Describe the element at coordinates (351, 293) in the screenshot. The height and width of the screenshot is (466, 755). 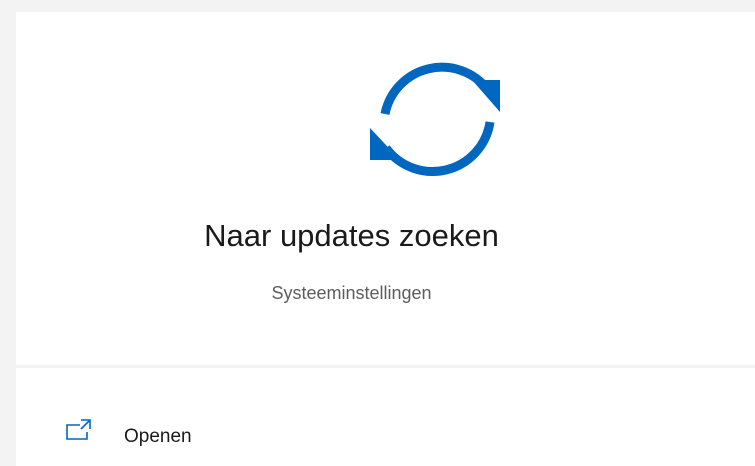
I see `result-category: Systeeminstellingen` at that location.